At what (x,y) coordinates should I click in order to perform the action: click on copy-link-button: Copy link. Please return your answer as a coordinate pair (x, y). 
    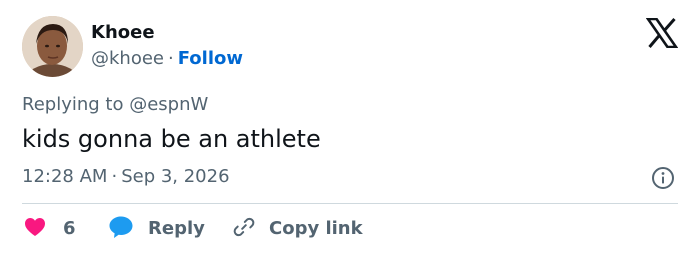
    Looking at the image, I should click on (297, 229).